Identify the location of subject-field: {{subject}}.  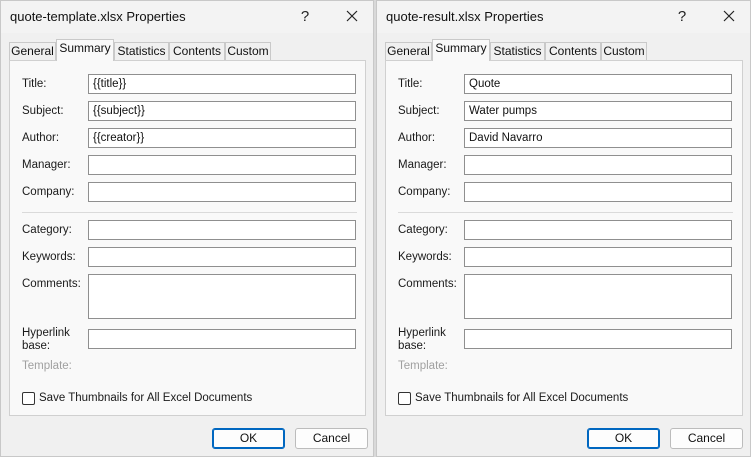
(222, 111).